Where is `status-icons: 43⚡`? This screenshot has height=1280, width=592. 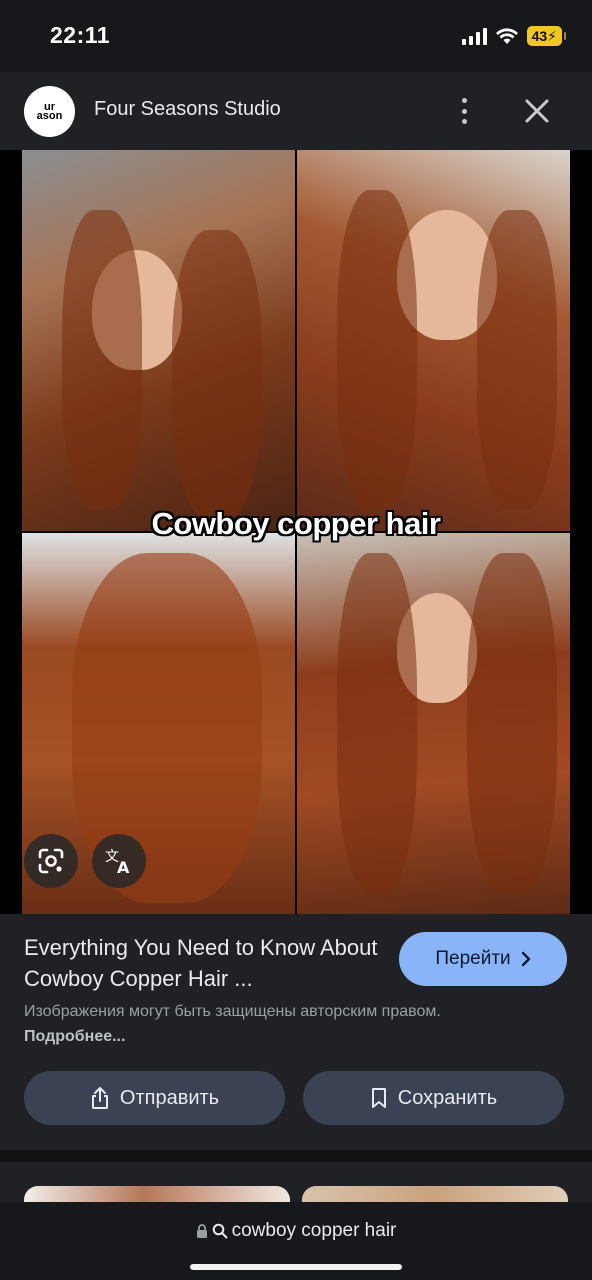
status-icons: 43⚡ is located at coordinates (514, 36).